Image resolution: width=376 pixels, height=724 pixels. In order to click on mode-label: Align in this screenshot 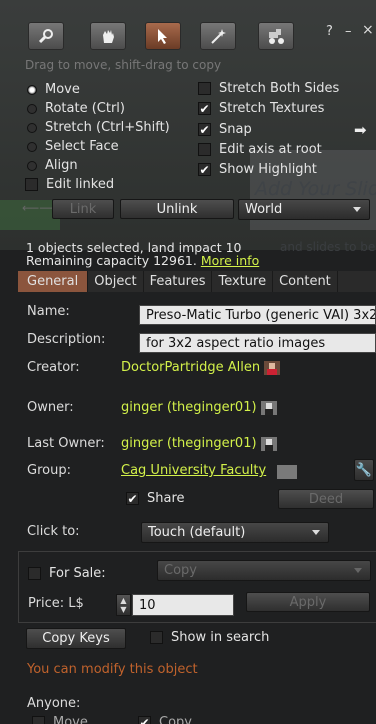, I will do `click(61, 165)`.